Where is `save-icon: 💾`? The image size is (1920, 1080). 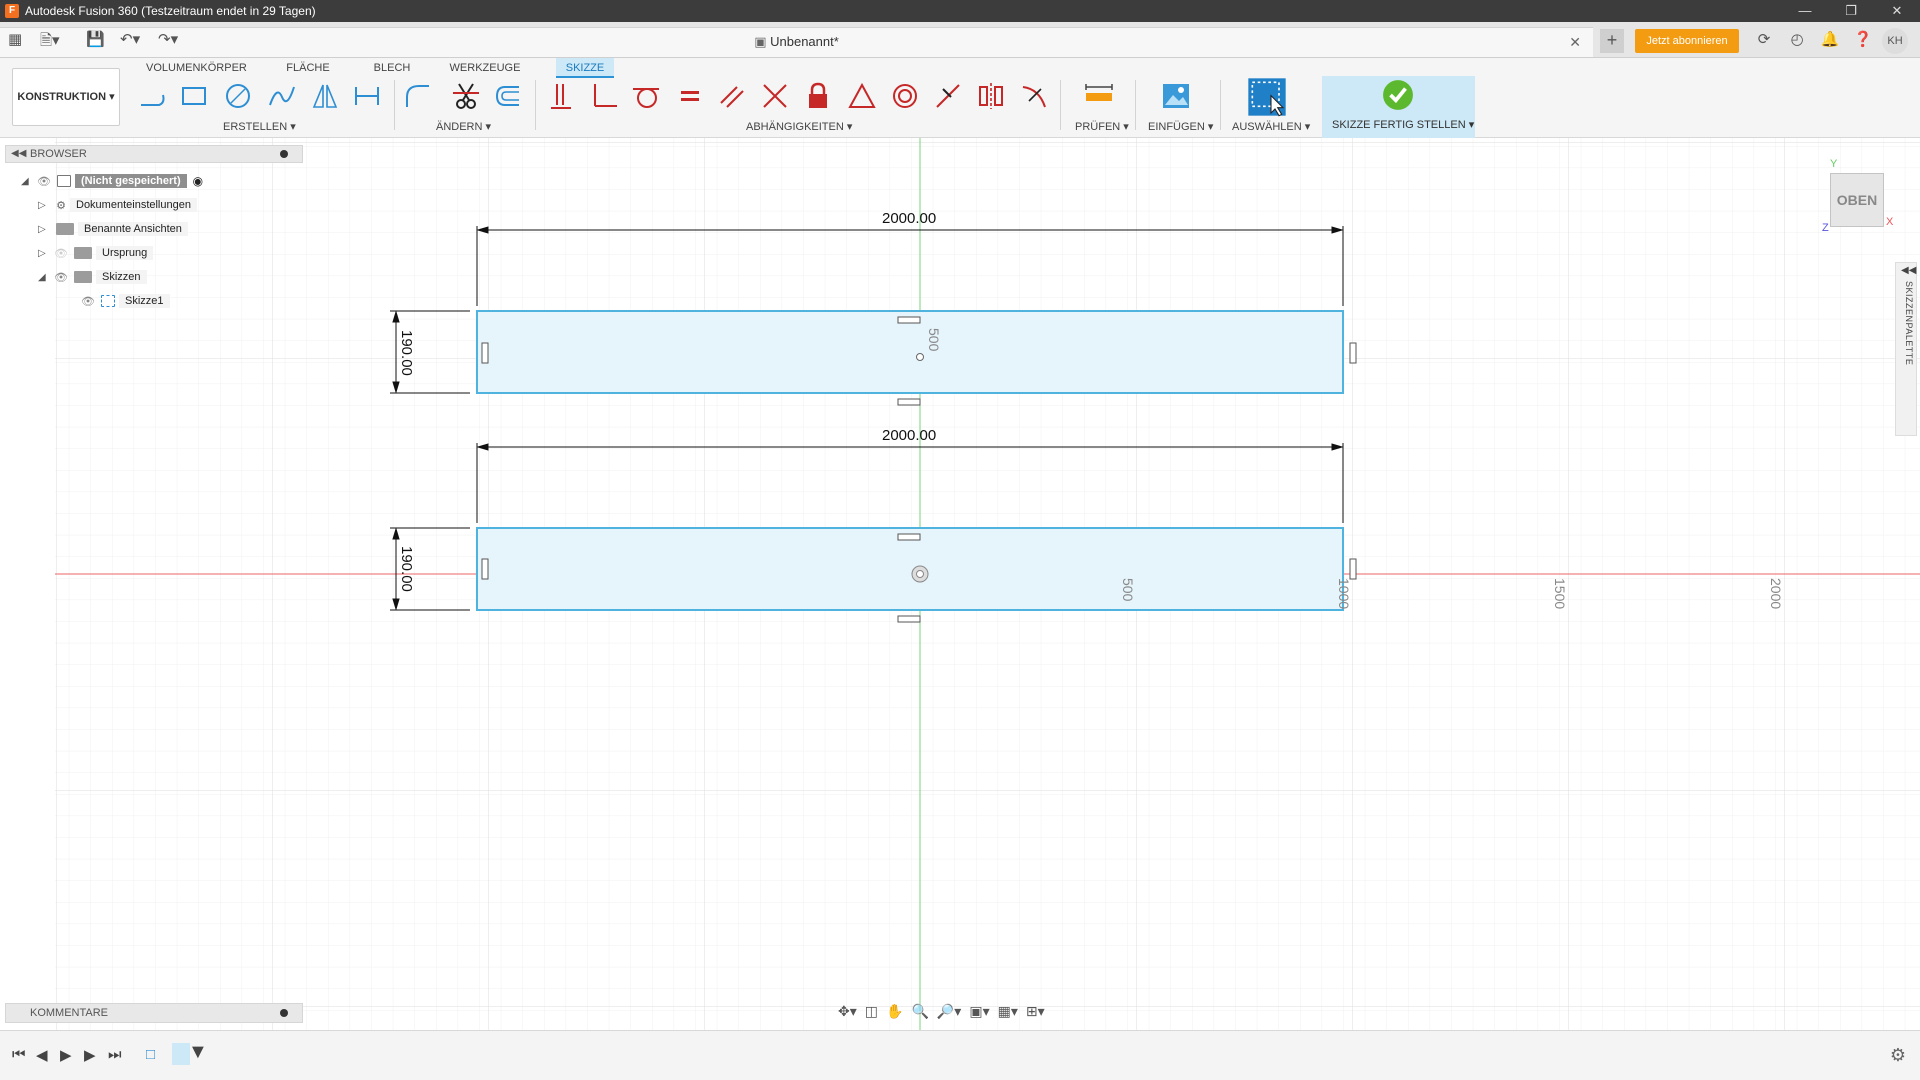
save-icon: 💾 is located at coordinates (95, 39).